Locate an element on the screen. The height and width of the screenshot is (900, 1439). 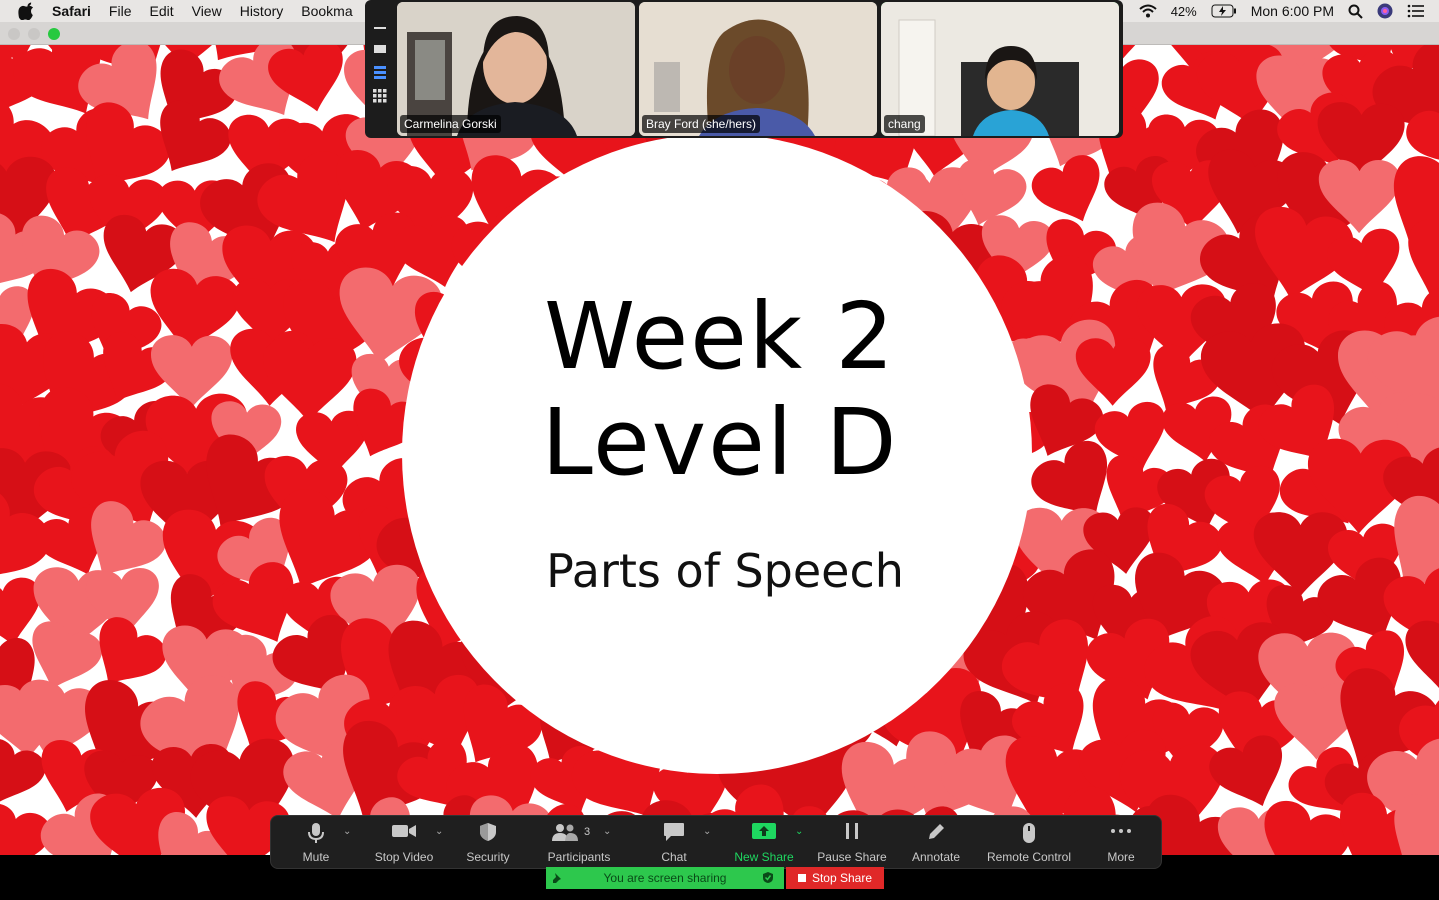
participant-name: chang is located at coordinates (904, 124).